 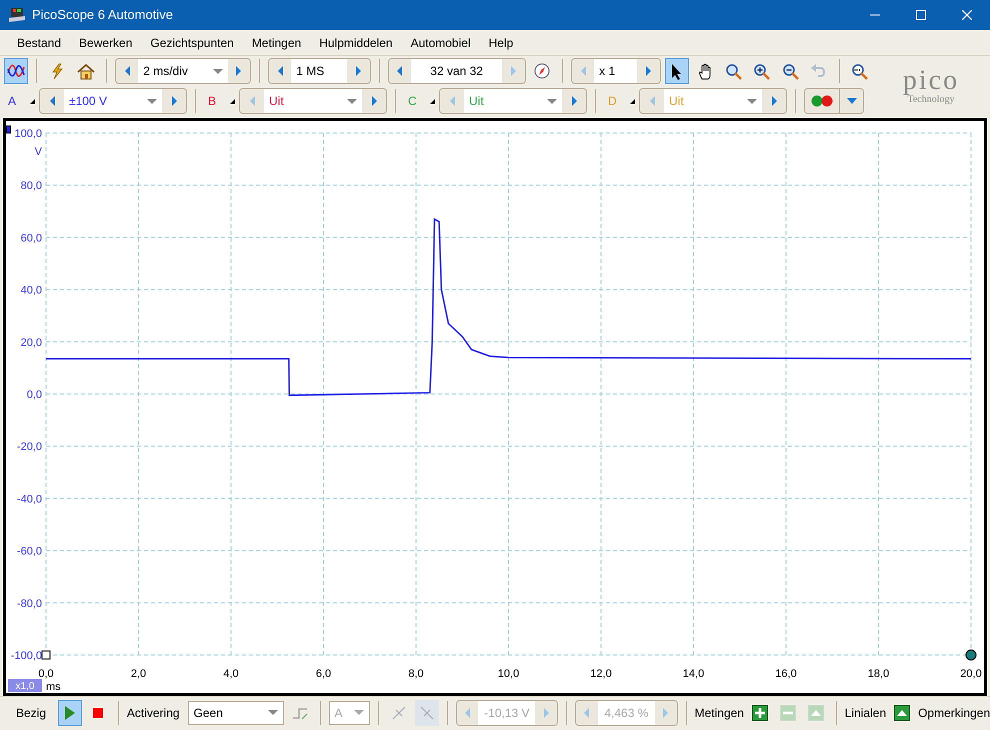 What do you see at coordinates (153, 713) in the screenshot?
I see `trigger-label: Activering` at bounding box center [153, 713].